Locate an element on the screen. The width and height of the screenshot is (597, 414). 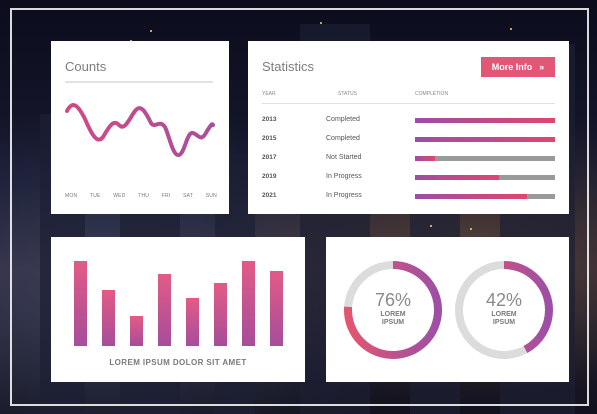
column-header-completion: COMPLETION is located at coordinates (432, 94).